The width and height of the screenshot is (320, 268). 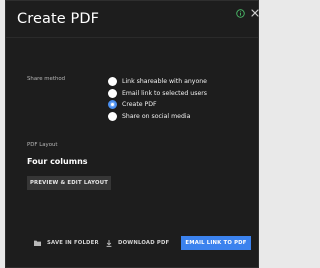 I want to click on pdf-layout-label: PDF Layout, so click(x=42, y=145).